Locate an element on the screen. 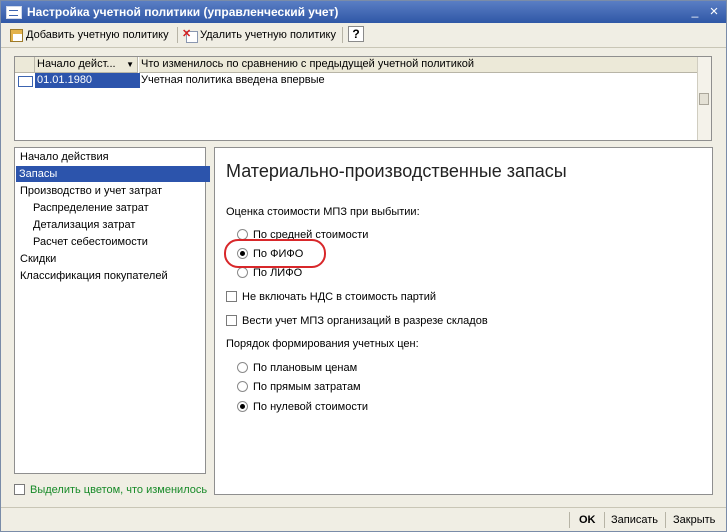 This screenshot has width=727, height=532. nav-item-cost-calculation: Расчет себестоимости is located at coordinates (90, 242).